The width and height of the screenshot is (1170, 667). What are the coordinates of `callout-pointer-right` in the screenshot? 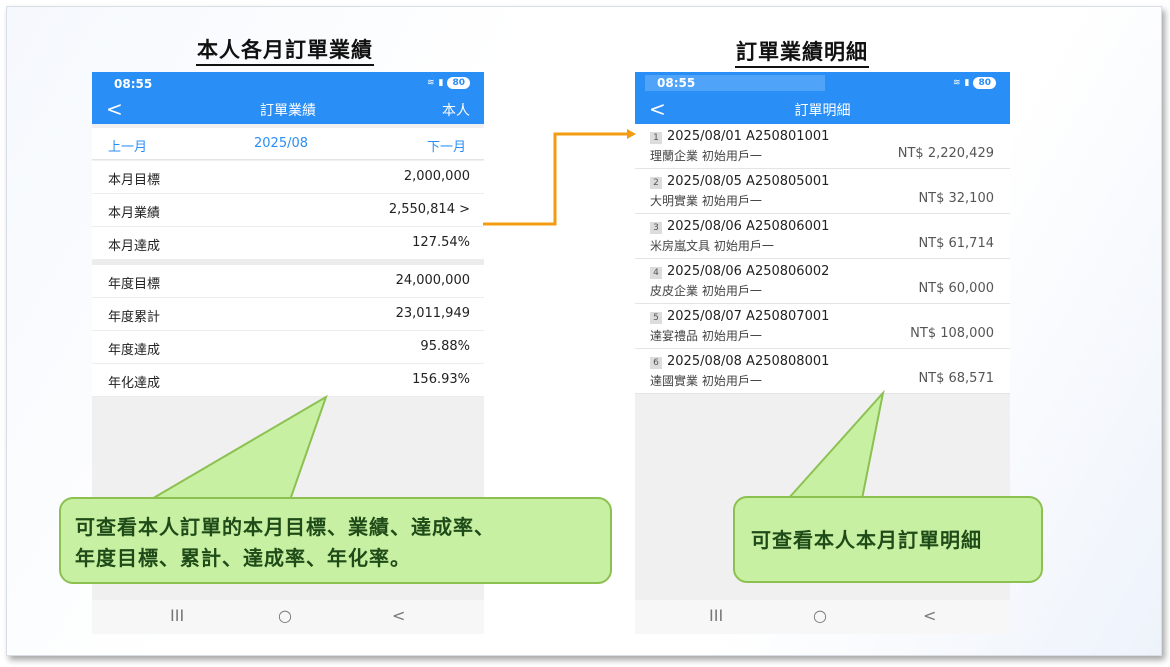 It's located at (835, 444).